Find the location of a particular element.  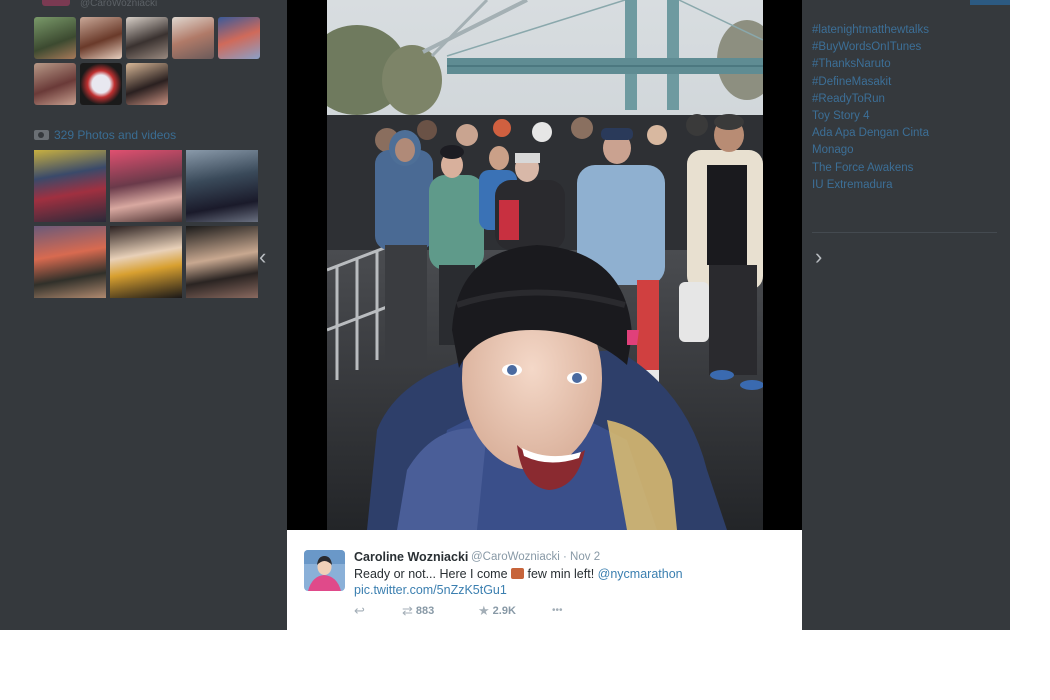

follow-button-partial is located at coordinates (990, 2).